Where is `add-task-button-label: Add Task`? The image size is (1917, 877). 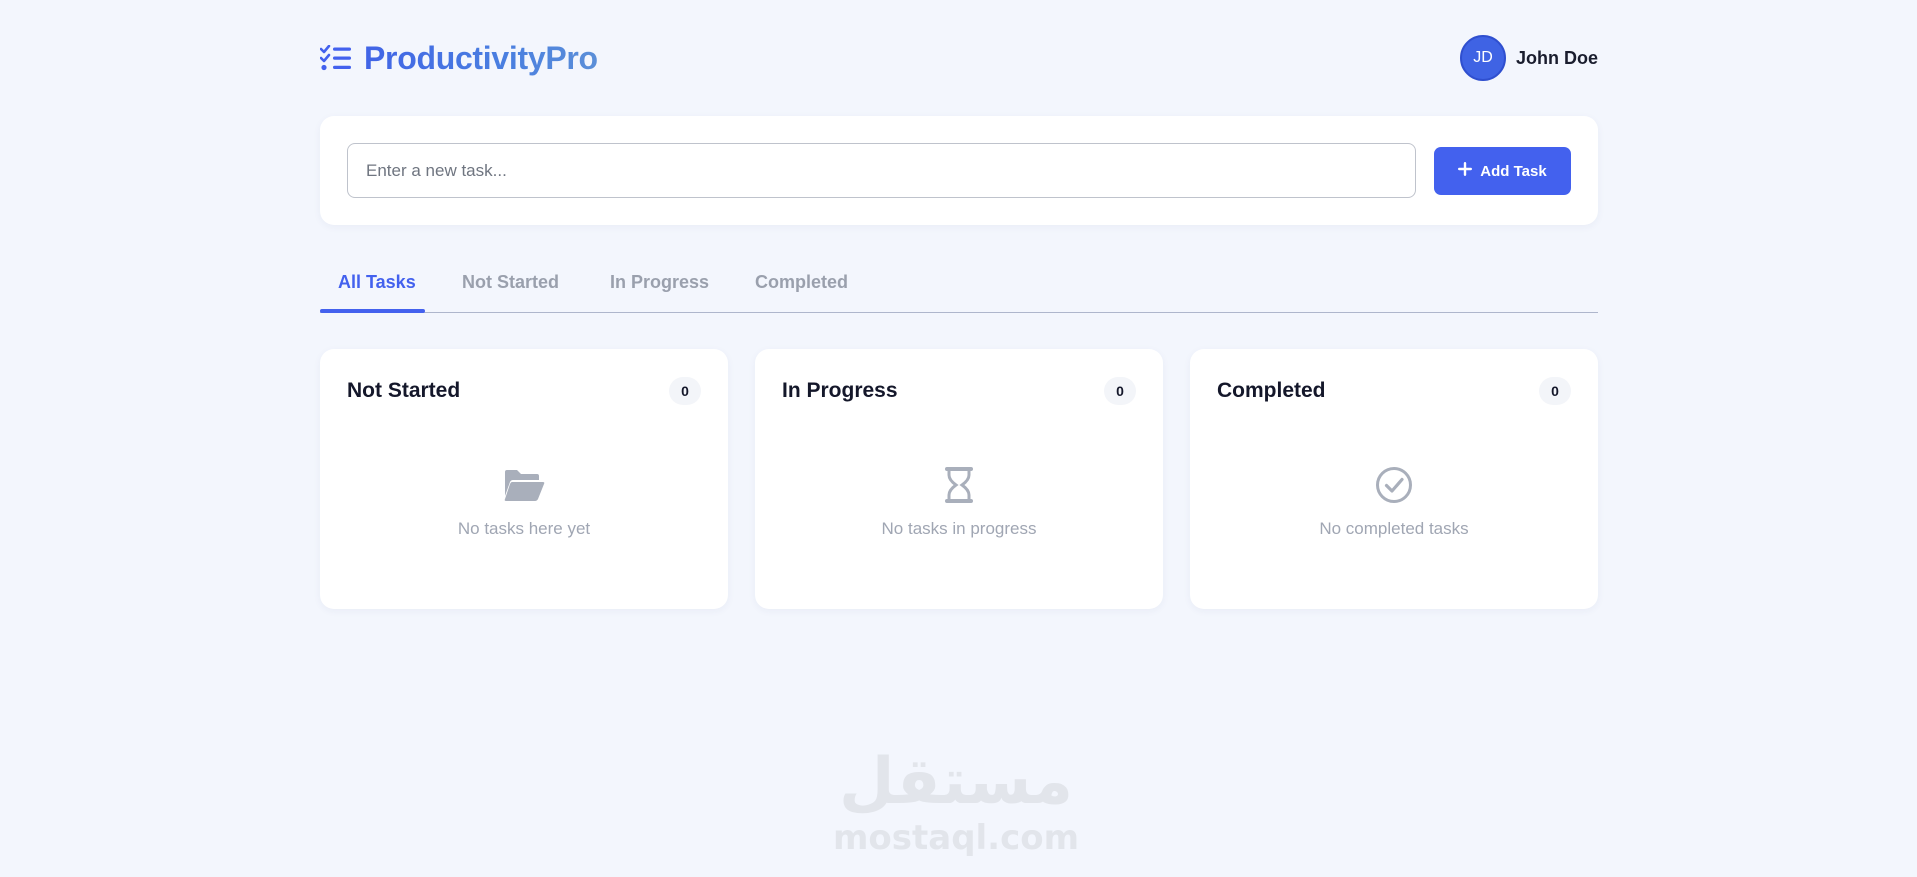 add-task-button-label: Add Task is located at coordinates (1513, 171).